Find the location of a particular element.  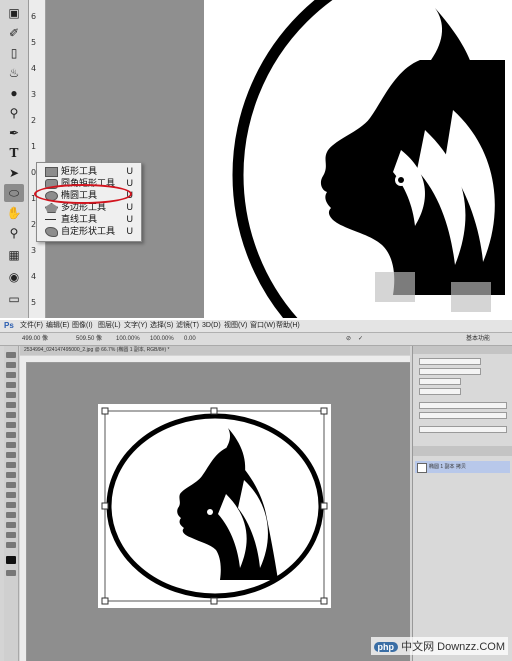

red-highlight-circle is located at coordinates (83, 194).